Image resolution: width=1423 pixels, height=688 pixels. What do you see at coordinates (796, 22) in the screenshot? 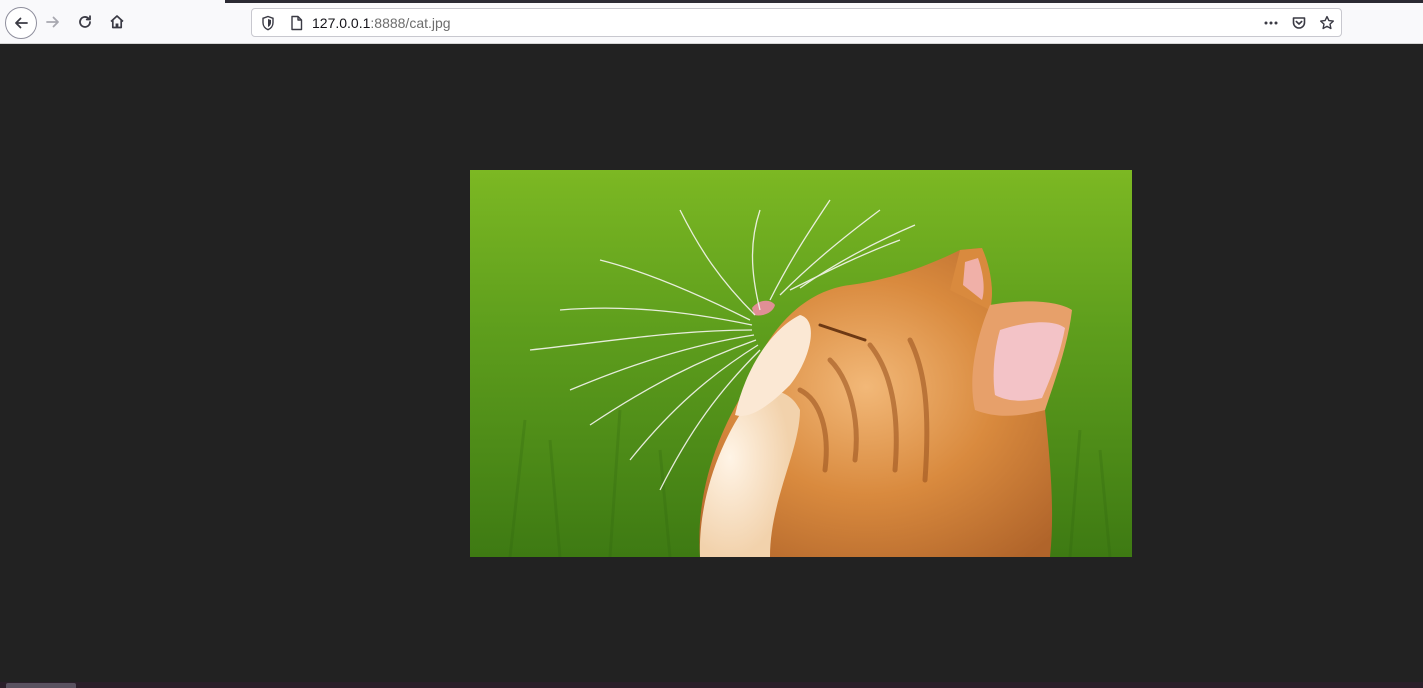
I see `url-bar: 127.0.0.1:8888/cat.jpg` at bounding box center [796, 22].